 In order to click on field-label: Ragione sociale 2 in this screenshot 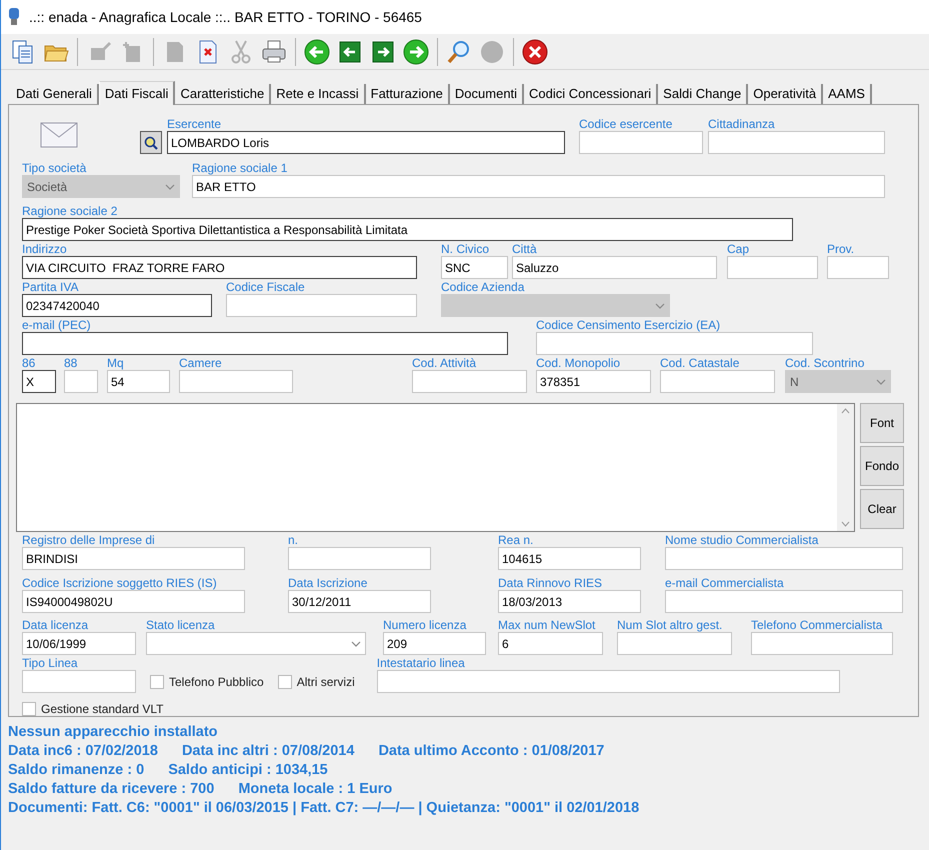, I will do `click(70, 211)`.